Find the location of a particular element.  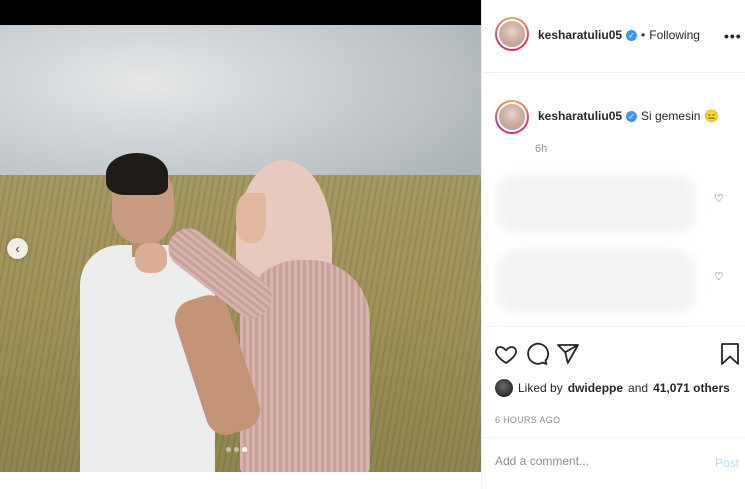

comment-input is located at coordinates (595, 461).